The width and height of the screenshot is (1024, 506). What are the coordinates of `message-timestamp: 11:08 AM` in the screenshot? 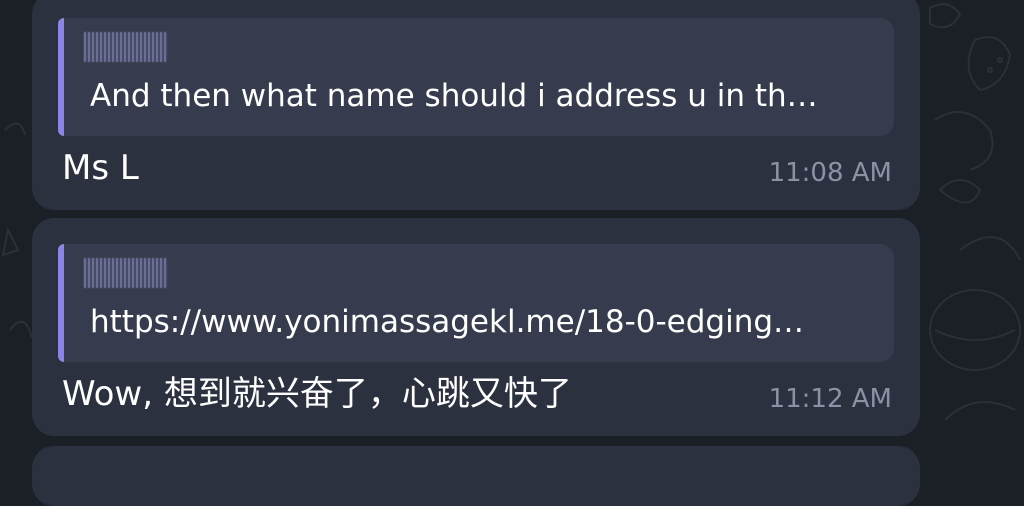 It's located at (830, 173).